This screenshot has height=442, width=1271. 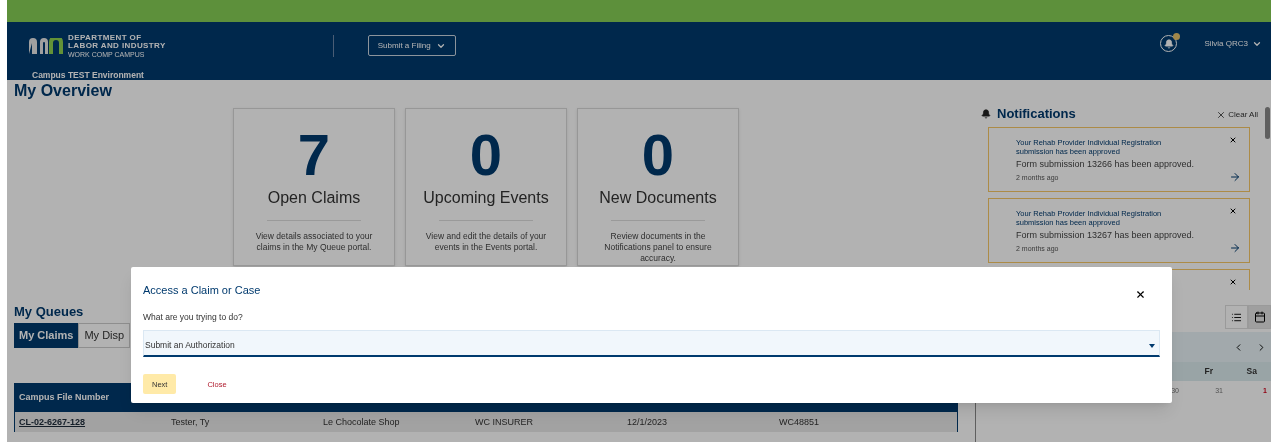 I want to click on weekday-label: Fr, so click(x=1208, y=371).